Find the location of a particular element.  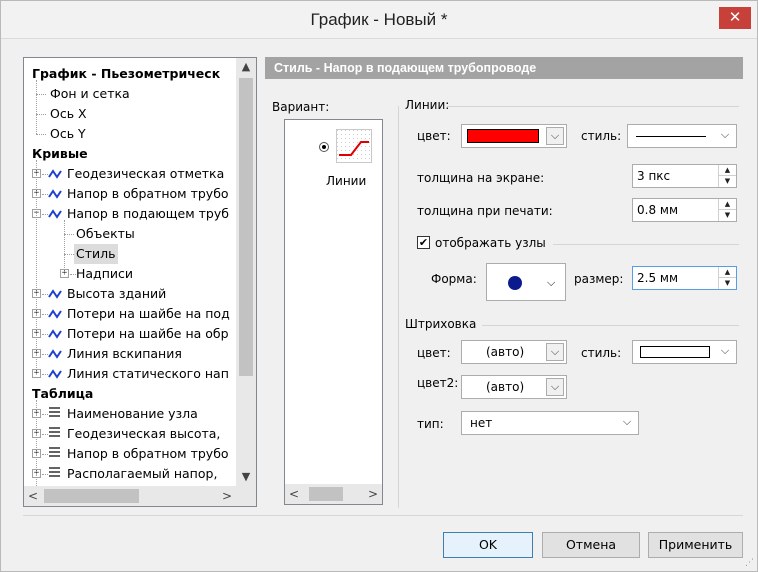

variant-radio is located at coordinates (324, 147).